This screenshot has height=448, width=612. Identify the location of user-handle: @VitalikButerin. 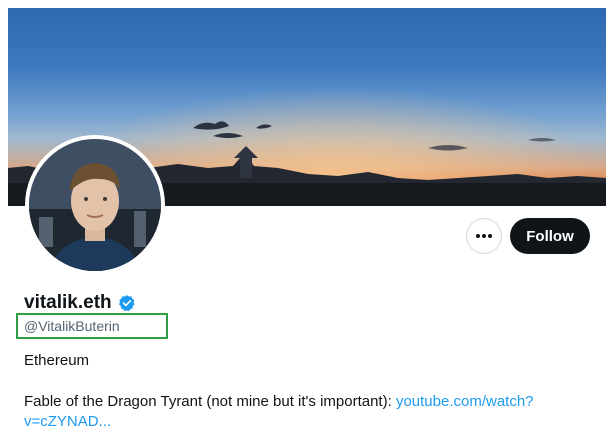
(72, 326).